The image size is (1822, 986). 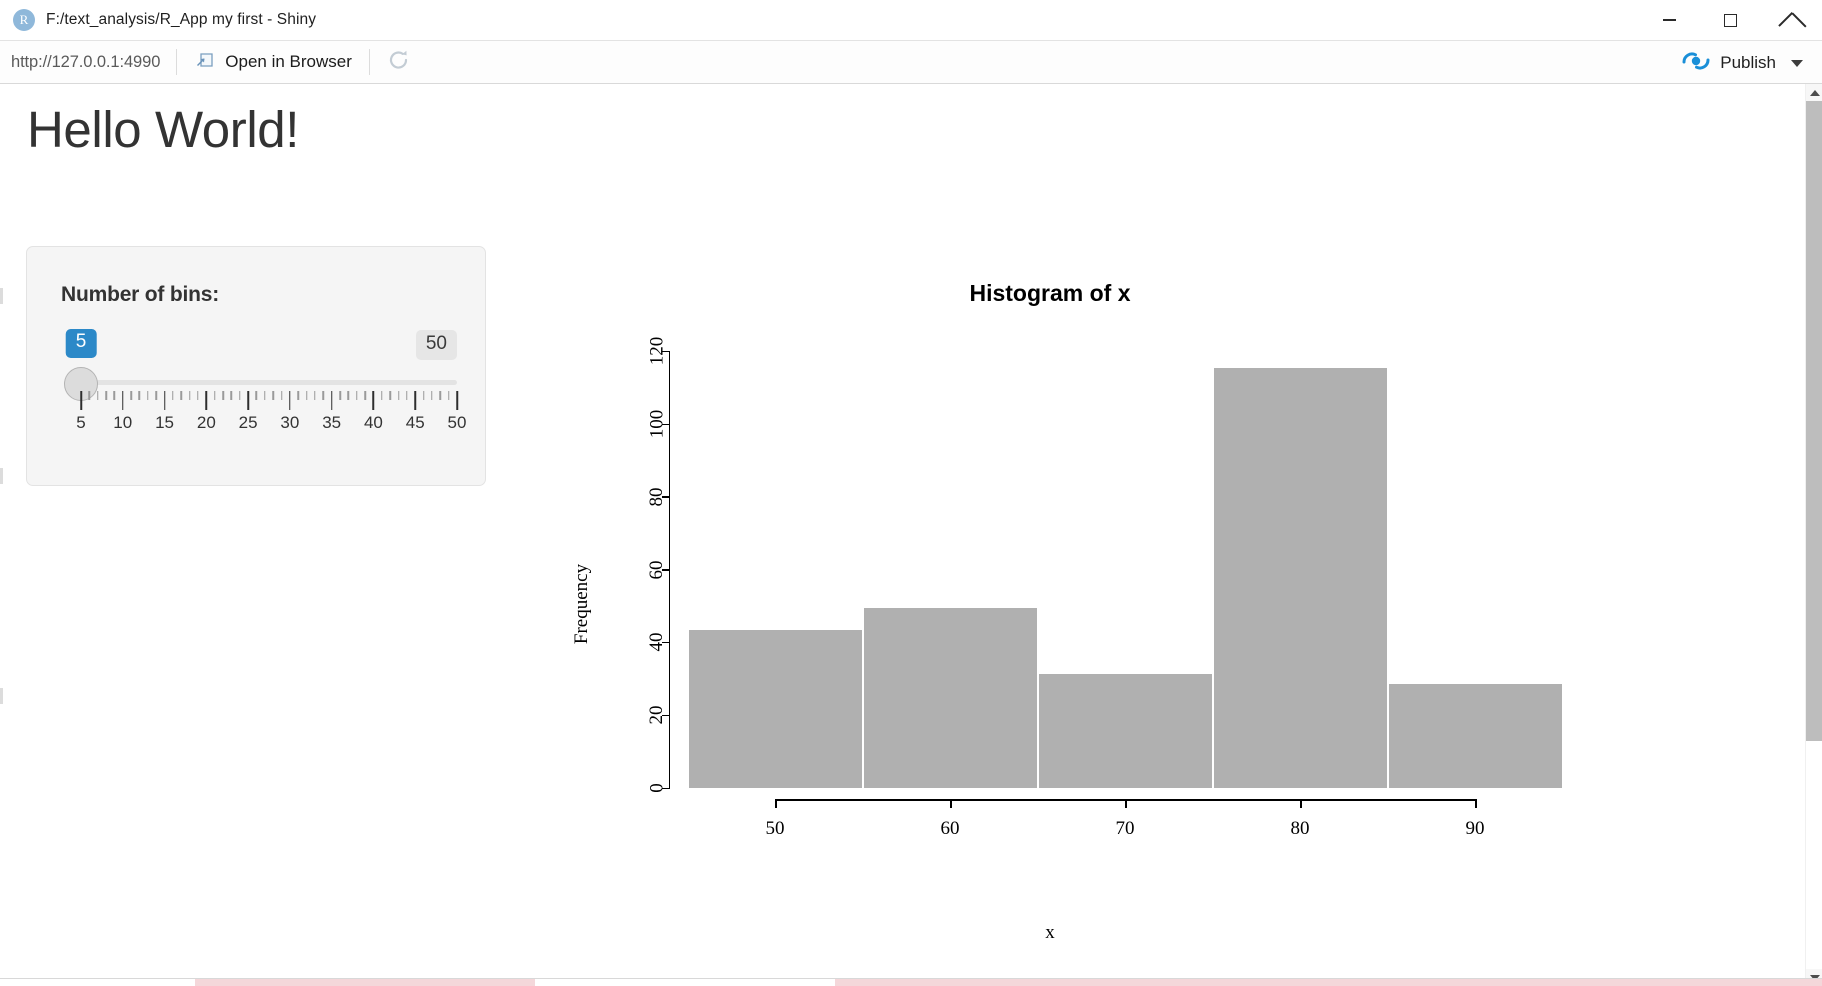 I want to click on minimize-icon, so click(x=1669, y=20).